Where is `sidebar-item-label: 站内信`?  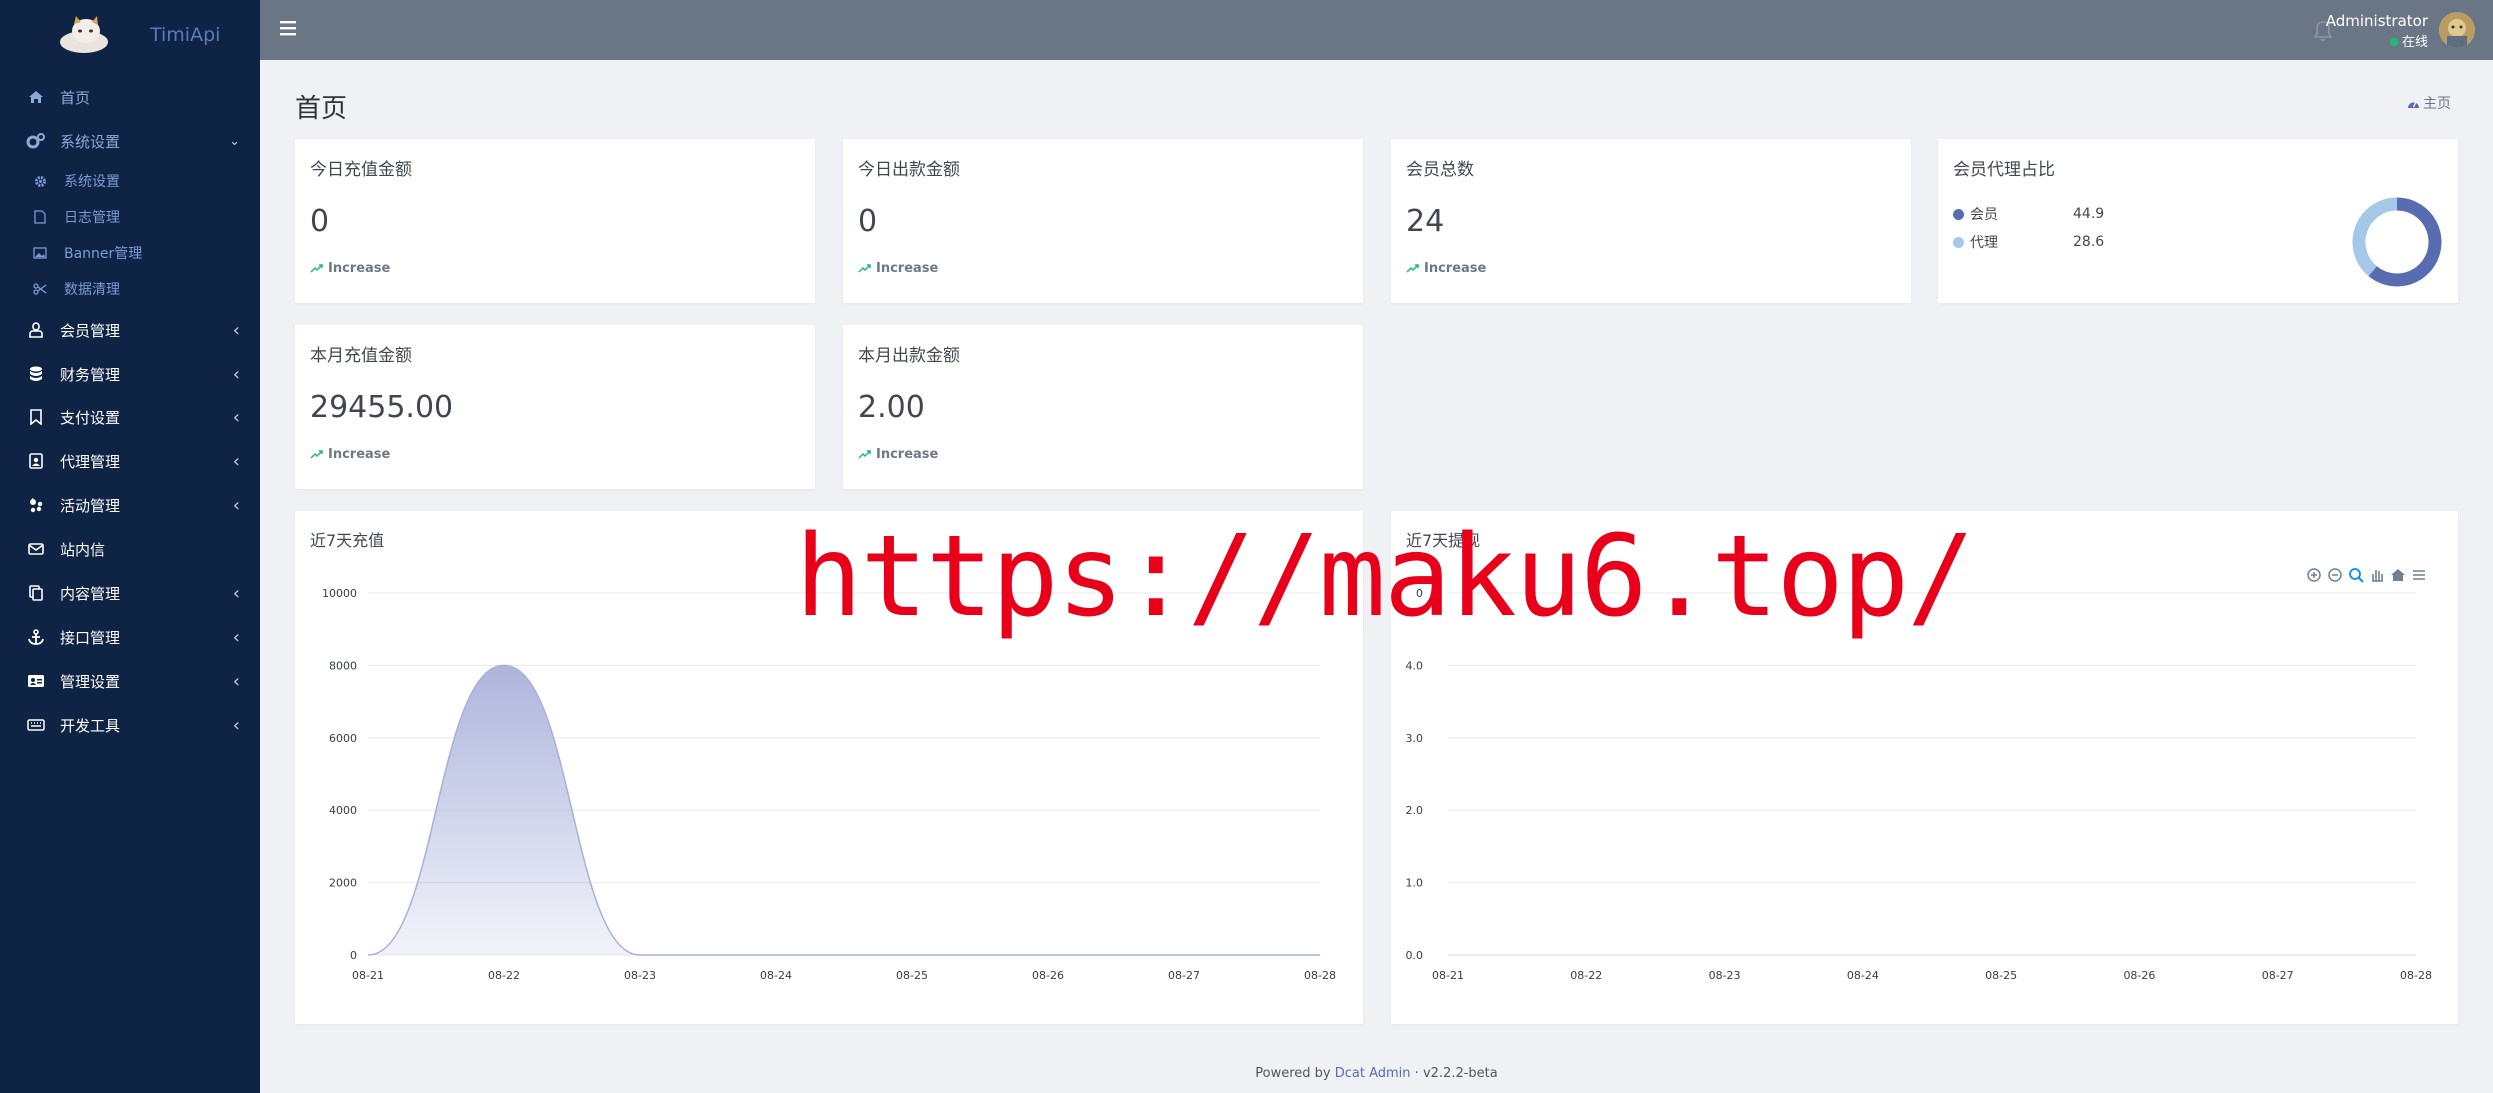 sidebar-item-label: 站内信 is located at coordinates (83, 549).